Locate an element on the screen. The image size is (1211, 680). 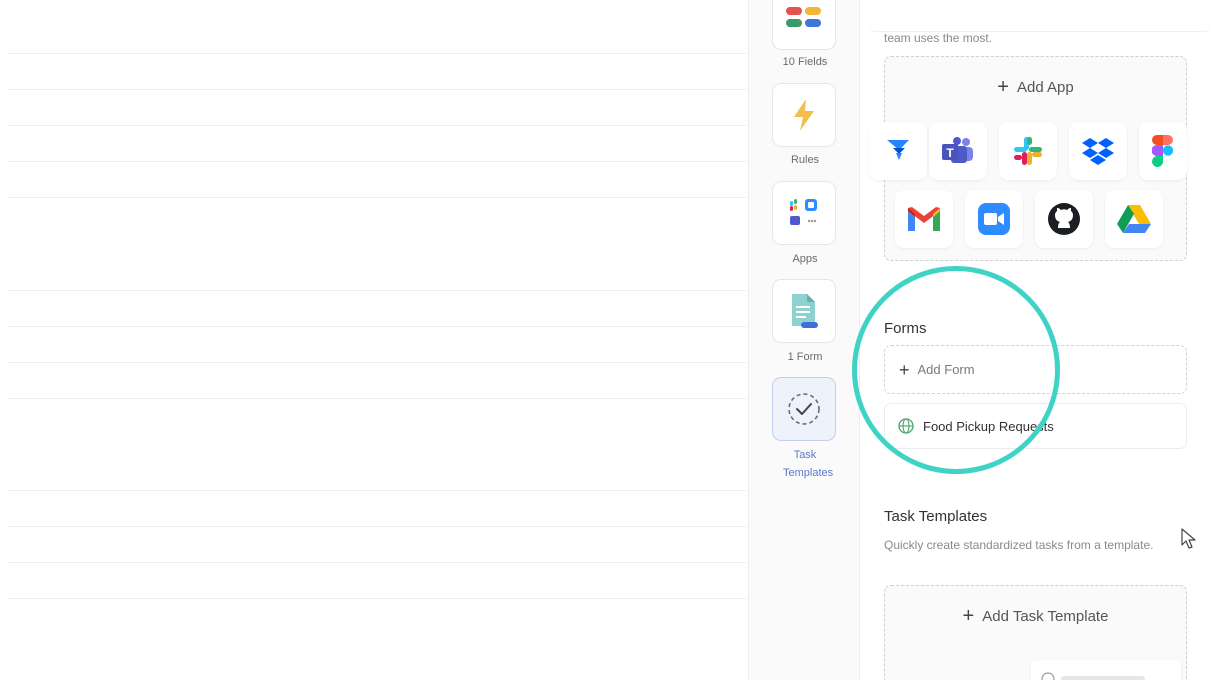
task-template-check-icon is located at coordinates (804, 409).